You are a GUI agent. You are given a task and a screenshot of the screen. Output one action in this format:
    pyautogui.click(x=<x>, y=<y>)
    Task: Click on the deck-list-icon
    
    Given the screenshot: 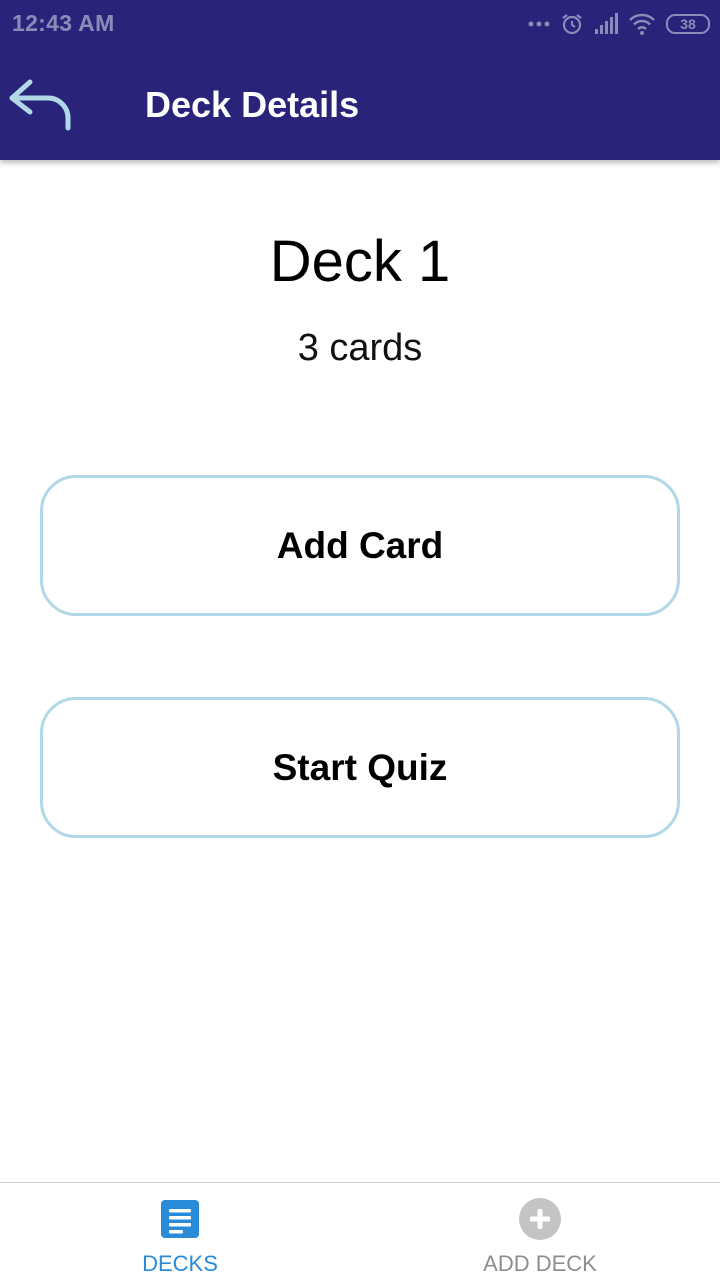 What is the action you would take?
    pyautogui.click(x=180, y=1219)
    